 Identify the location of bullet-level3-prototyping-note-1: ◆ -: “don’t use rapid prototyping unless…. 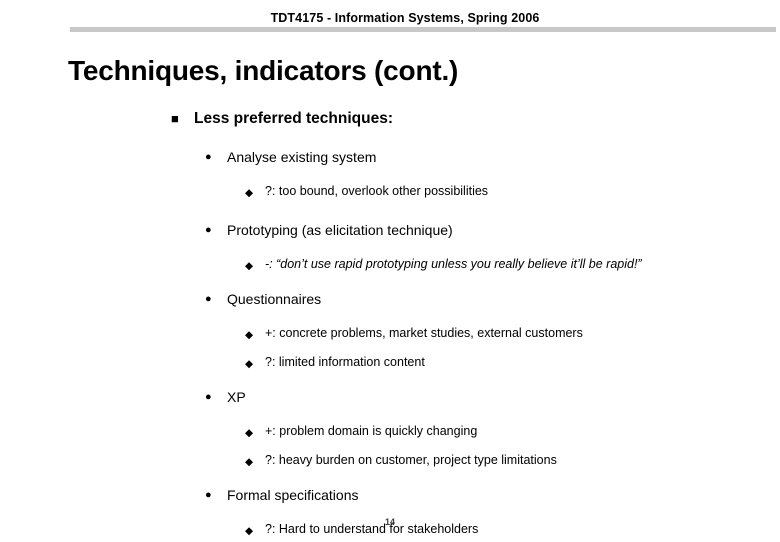
(390, 264).